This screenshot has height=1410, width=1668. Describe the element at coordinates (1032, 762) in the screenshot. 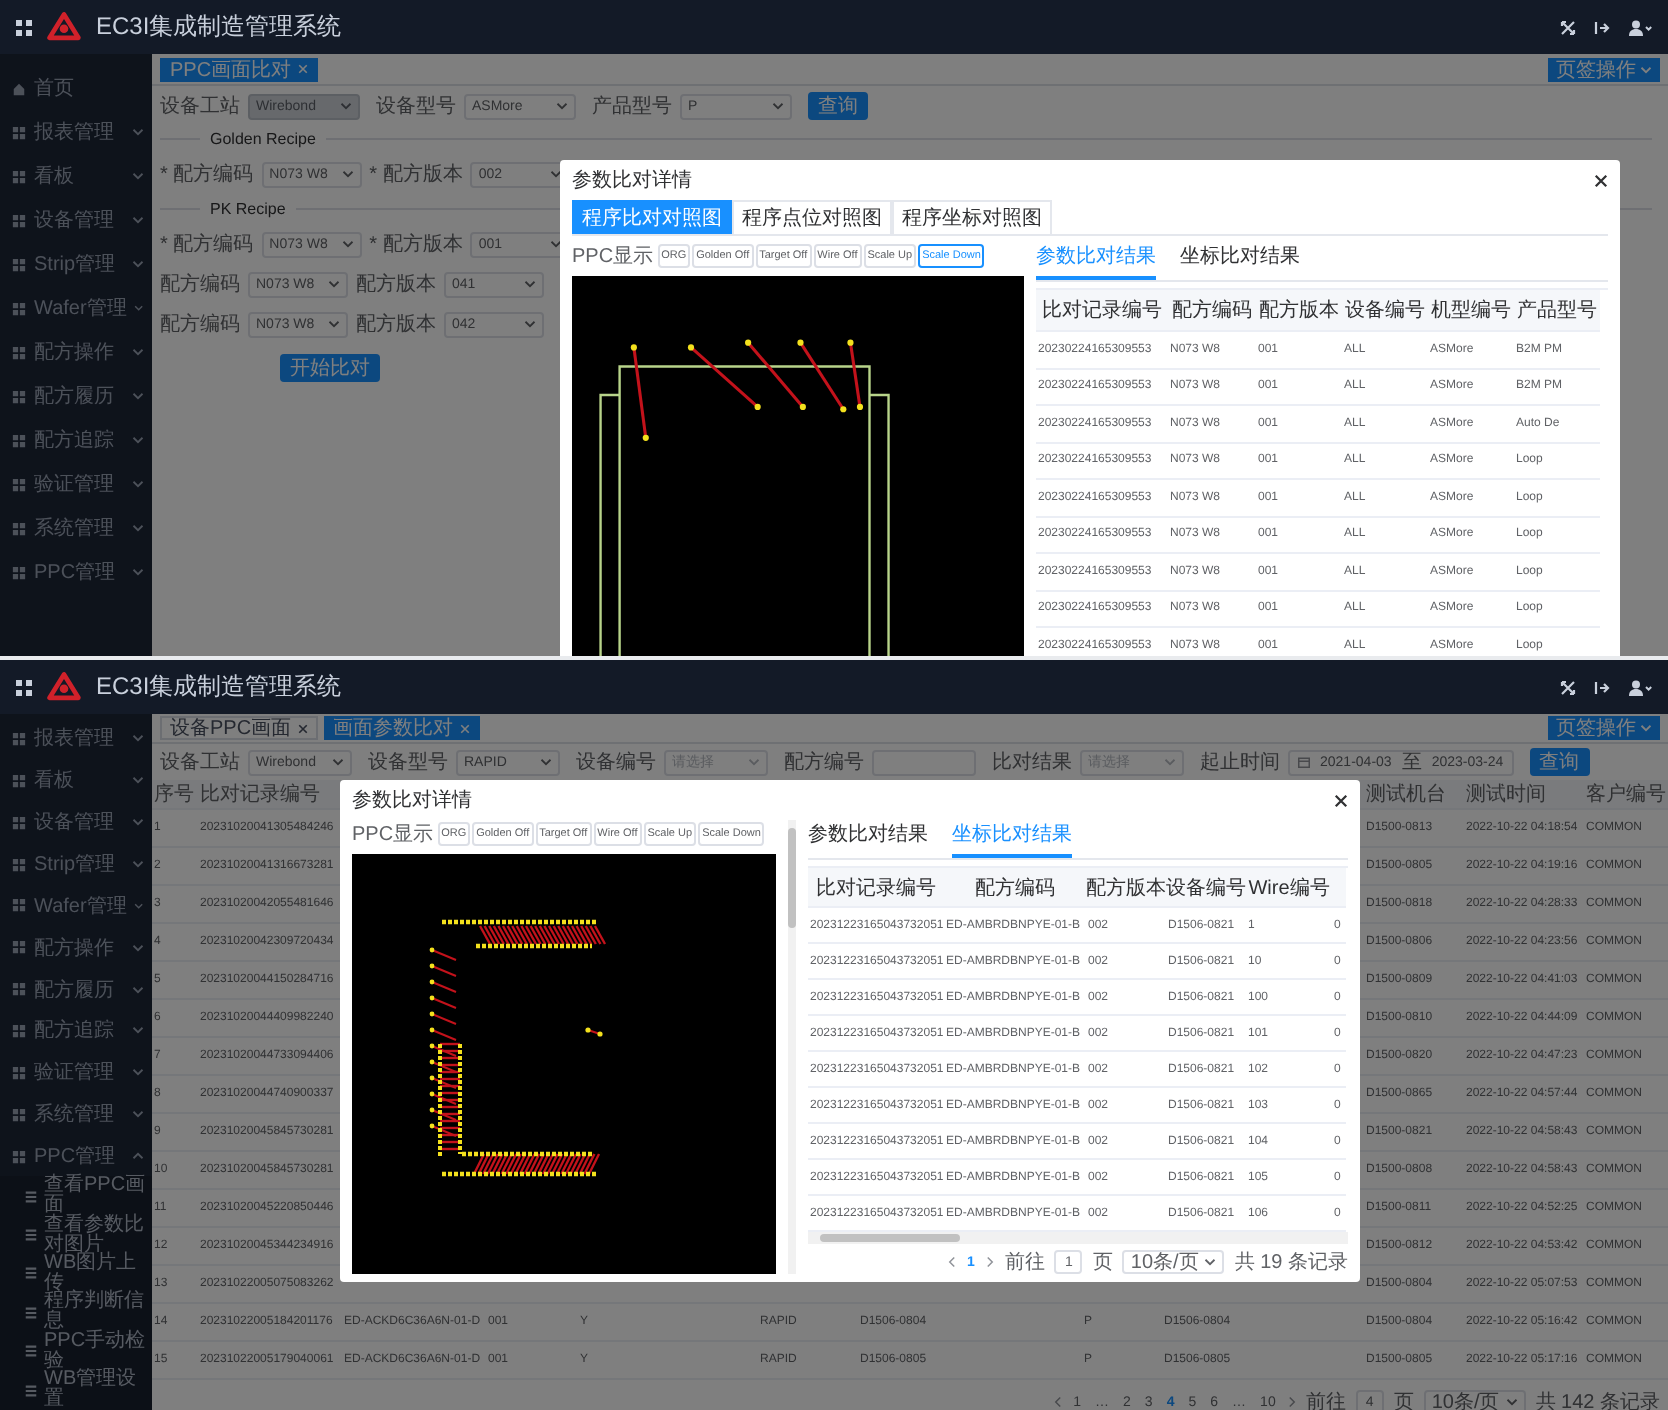

I see `filter-label: 比对结果` at that location.